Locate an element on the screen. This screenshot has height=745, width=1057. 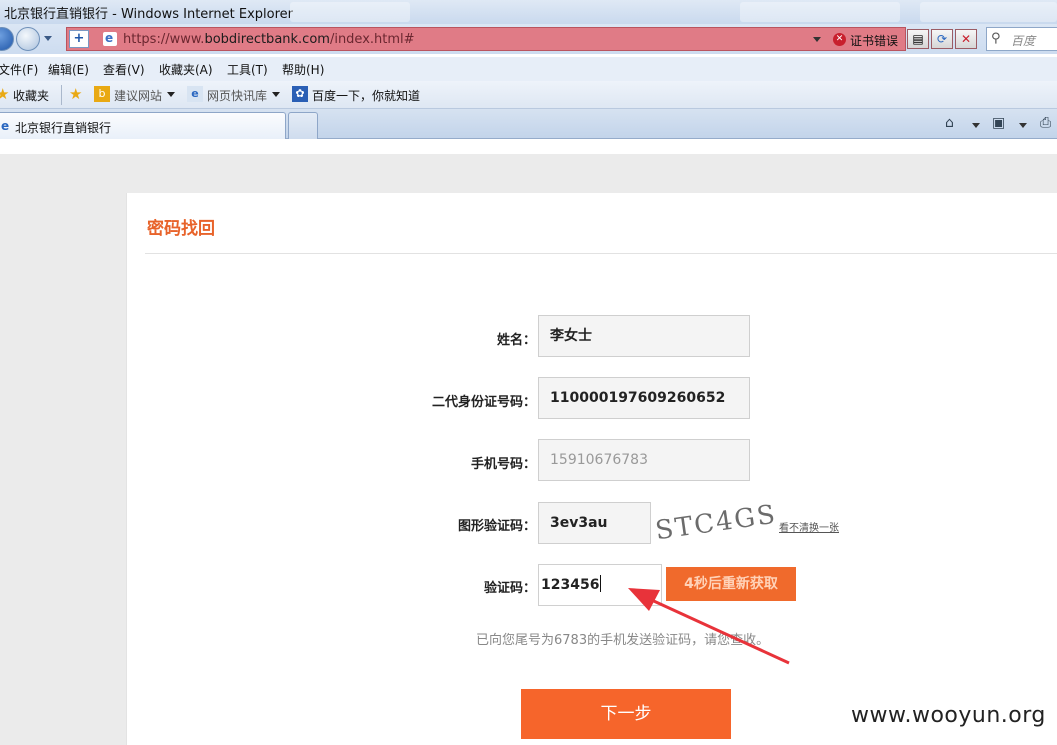
menu-tools: 工具(T) is located at coordinates (247, 69).